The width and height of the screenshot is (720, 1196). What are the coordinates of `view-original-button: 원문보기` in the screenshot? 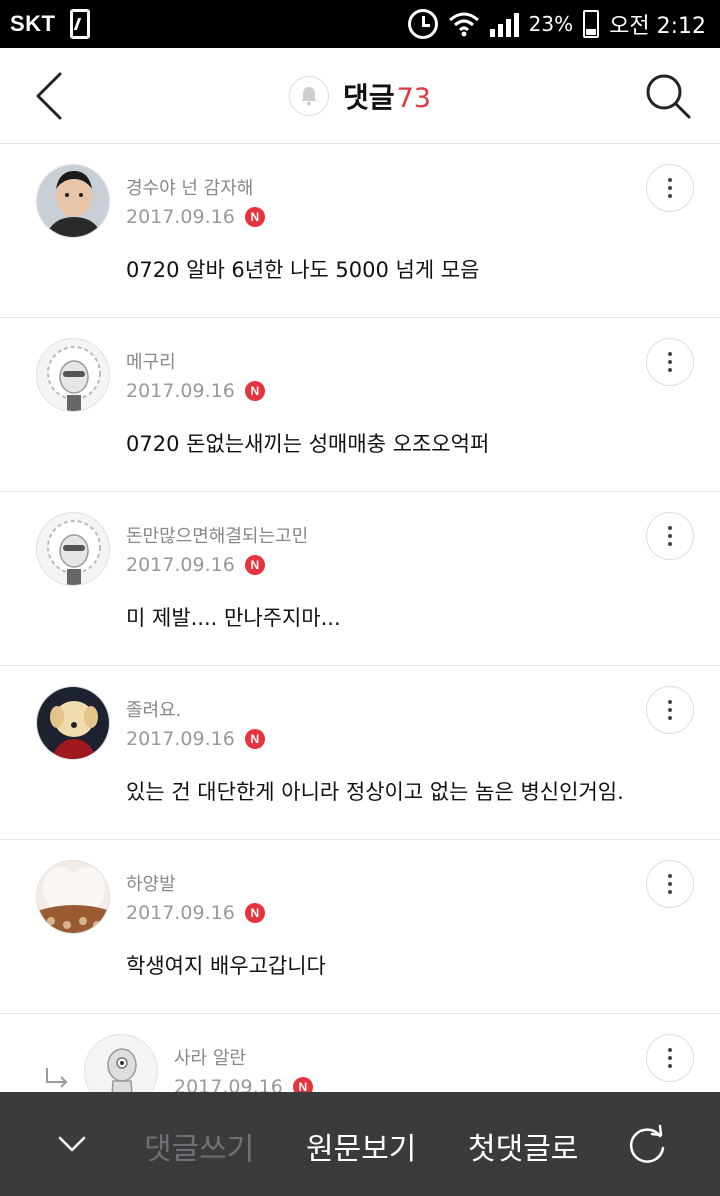 It's located at (361, 1146).